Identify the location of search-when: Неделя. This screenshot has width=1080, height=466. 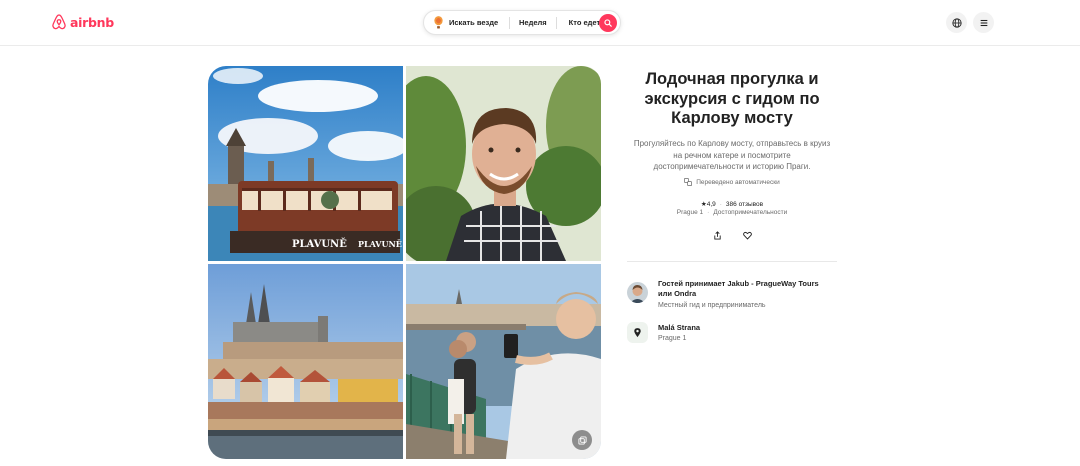
(533, 22).